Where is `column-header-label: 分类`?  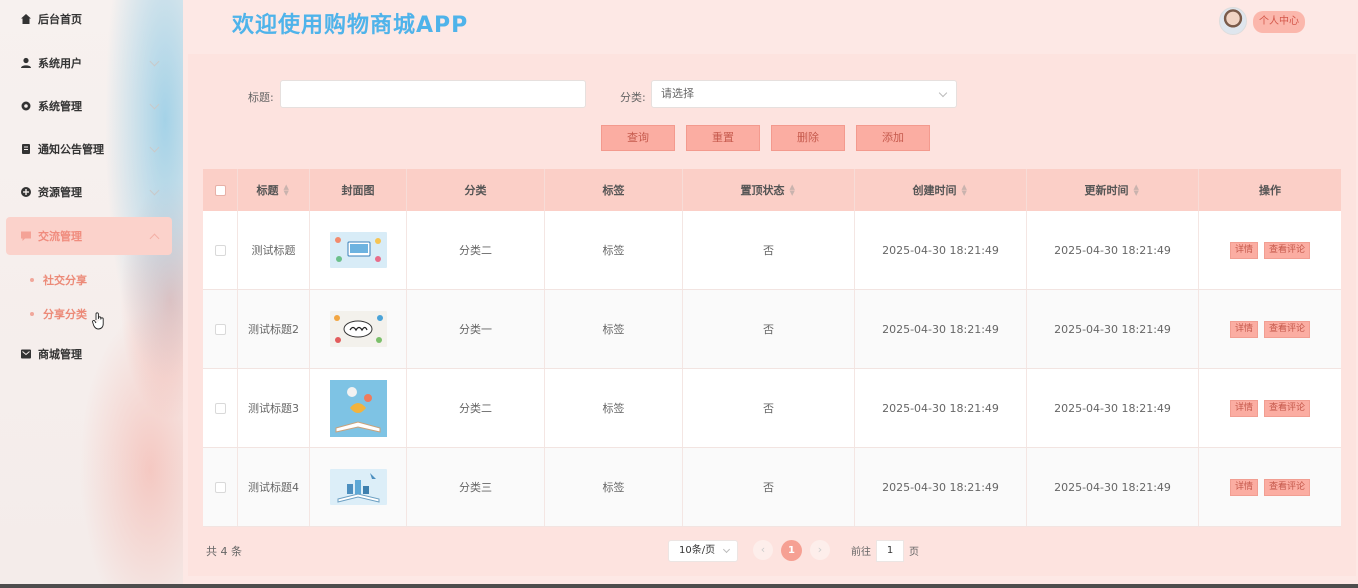
column-header-label: 分类 is located at coordinates (475, 190).